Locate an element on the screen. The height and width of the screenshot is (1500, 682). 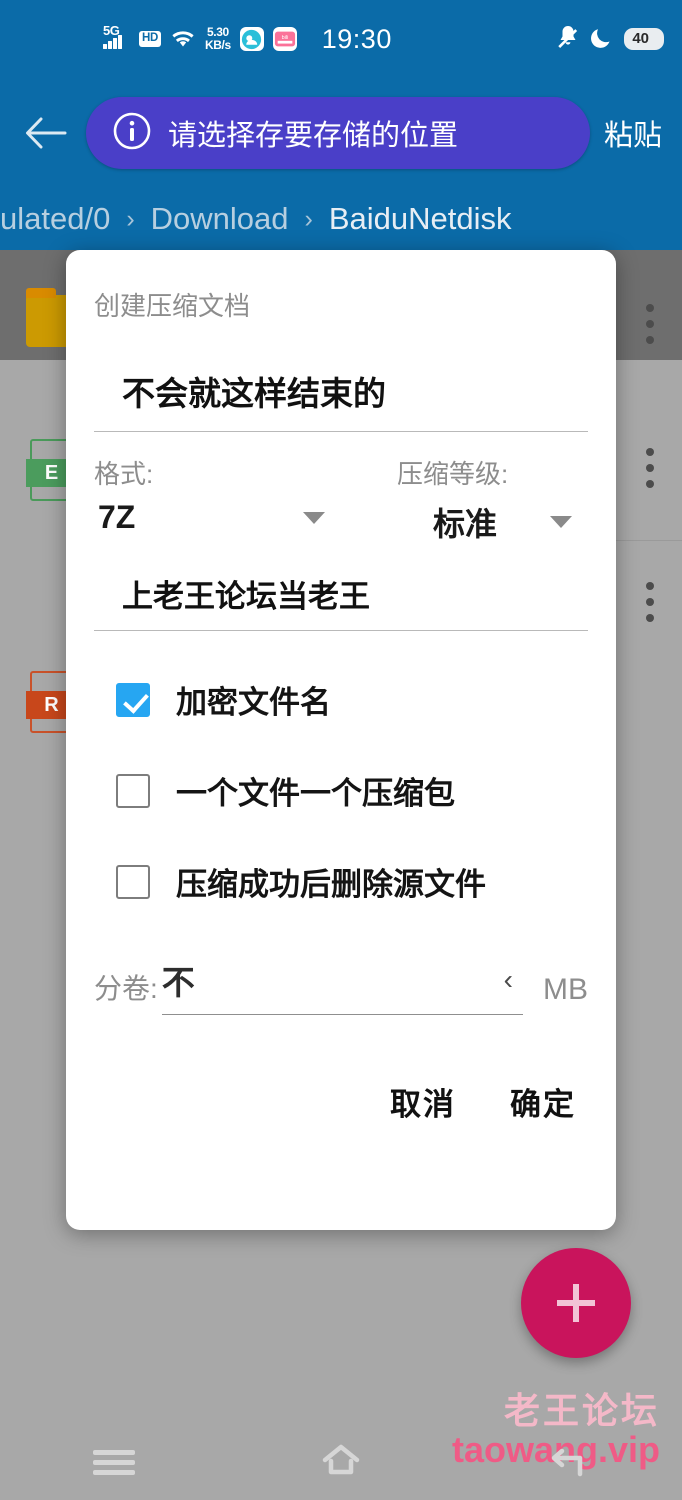
checkbox-label: 加密文件名 is located at coordinates (253, 702).